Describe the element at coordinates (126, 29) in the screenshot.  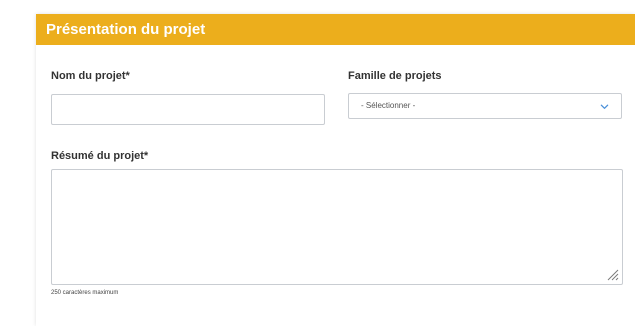
I see `panel-title: Présentation du projet` at that location.